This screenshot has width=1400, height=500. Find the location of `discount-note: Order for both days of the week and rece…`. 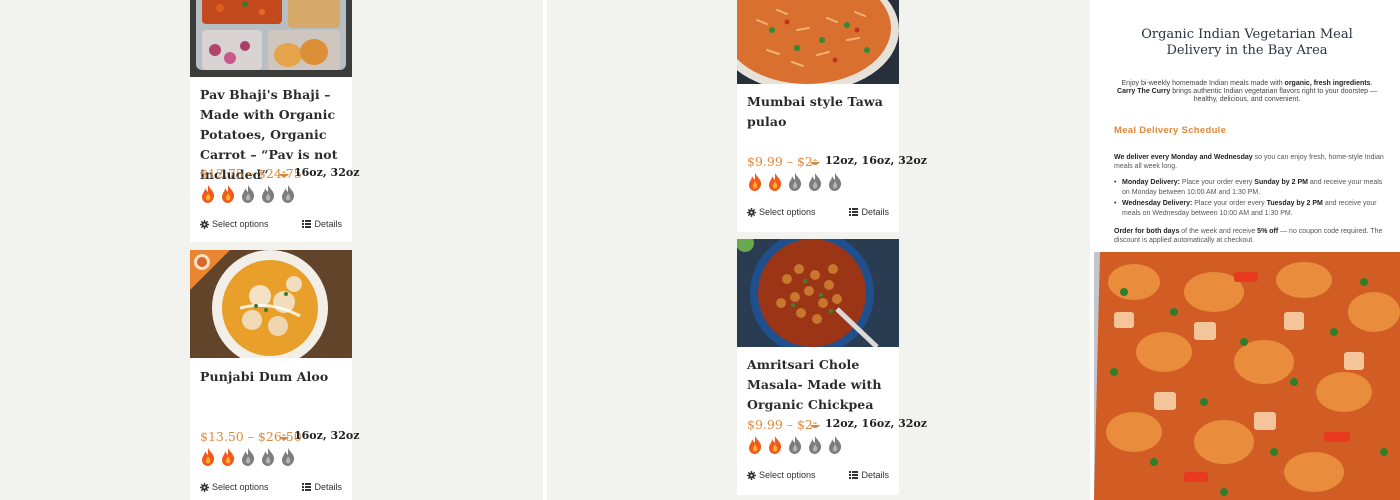

discount-note: Order for both days of the week and rece… is located at coordinates (1249, 236).